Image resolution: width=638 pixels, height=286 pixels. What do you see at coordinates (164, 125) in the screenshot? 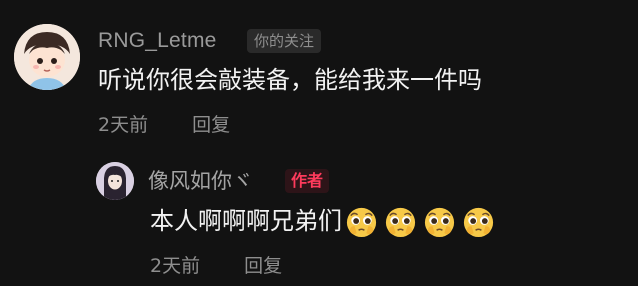
I see `comment-meta: 2天前 回复` at bounding box center [164, 125].